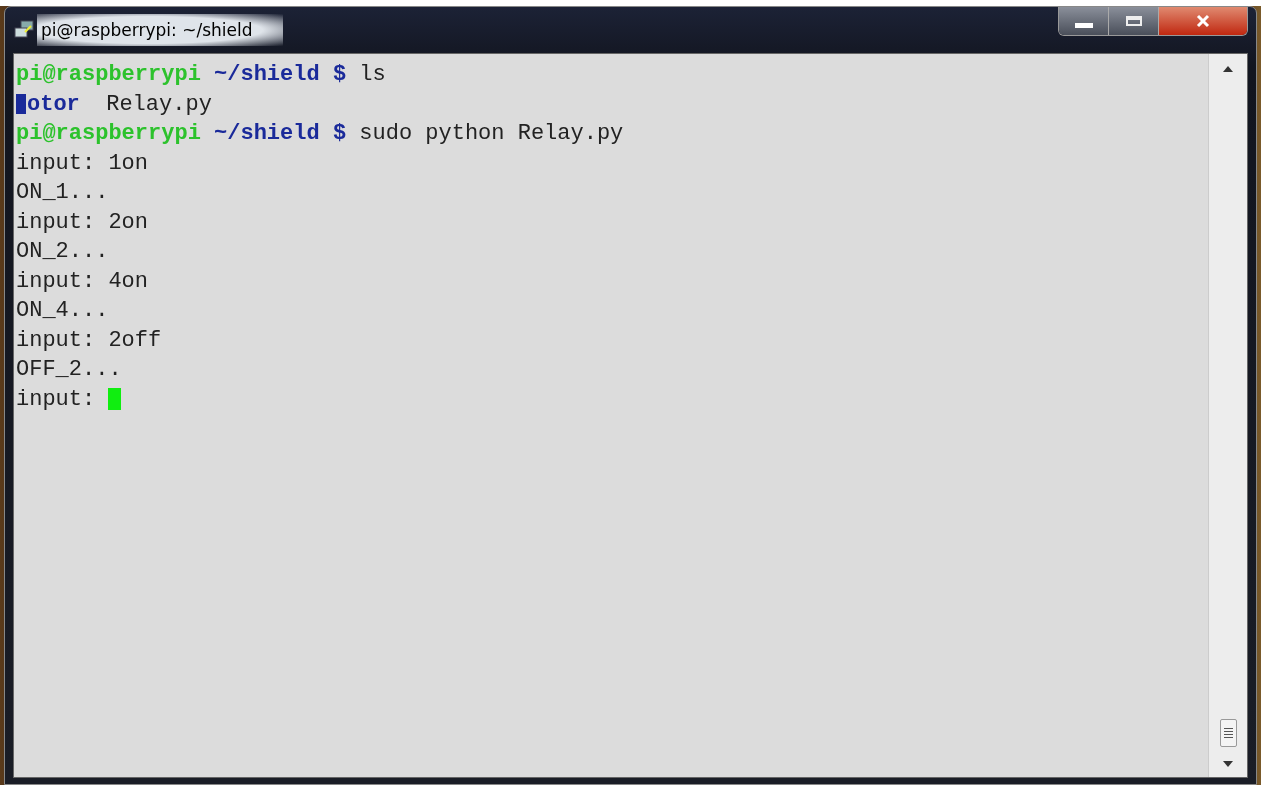 Image resolution: width=1261 pixels, height=785 pixels. Describe the element at coordinates (1227, 415) in the screenshot. I see `scrollbar` at that location.